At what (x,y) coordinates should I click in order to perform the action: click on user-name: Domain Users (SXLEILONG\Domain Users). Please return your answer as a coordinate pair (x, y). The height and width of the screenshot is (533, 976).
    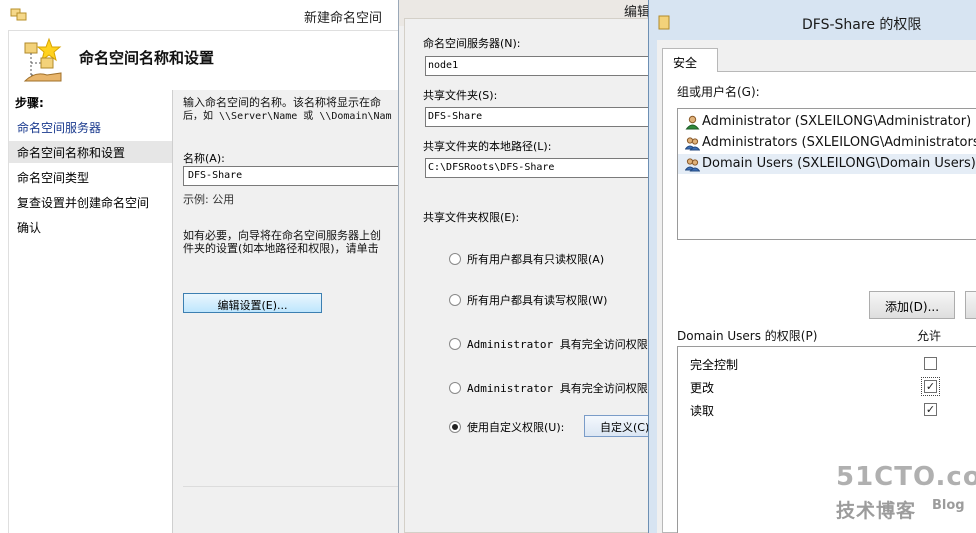
    Looking at the image, I should click on (839, 163).